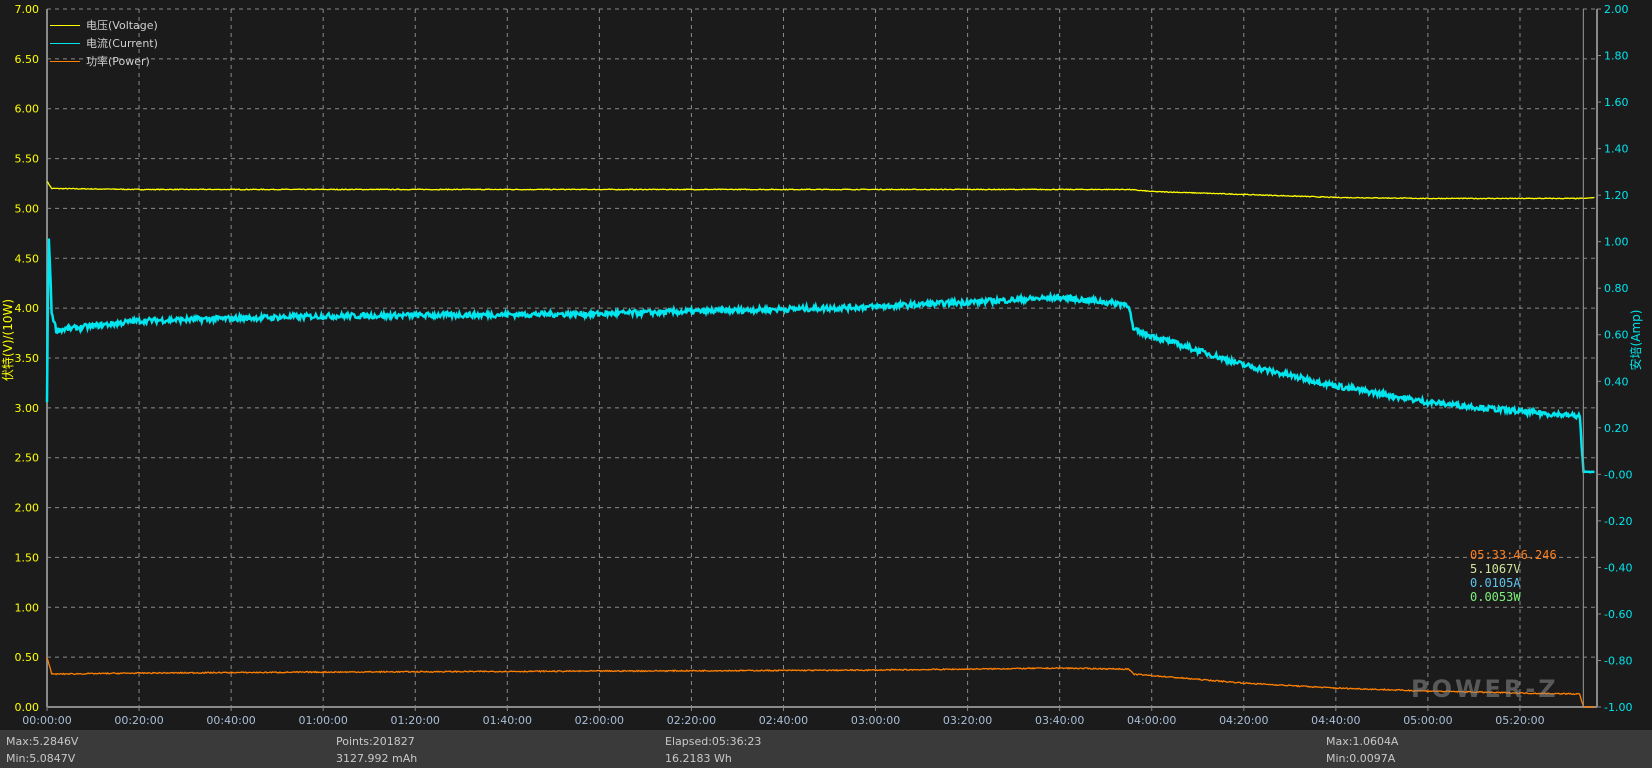 This screenshot has height=768, width=1652. I want to click on left-tick-label: 1.50, so click(27, 557).